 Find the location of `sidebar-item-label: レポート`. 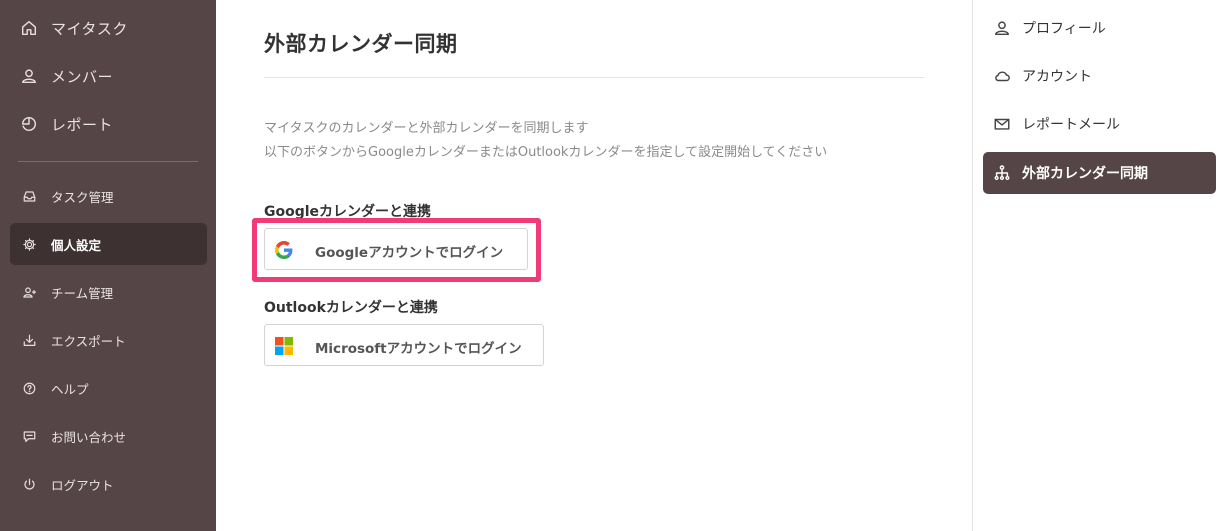

sidebar-item-label: レポート is located at coordinates (82, 124).